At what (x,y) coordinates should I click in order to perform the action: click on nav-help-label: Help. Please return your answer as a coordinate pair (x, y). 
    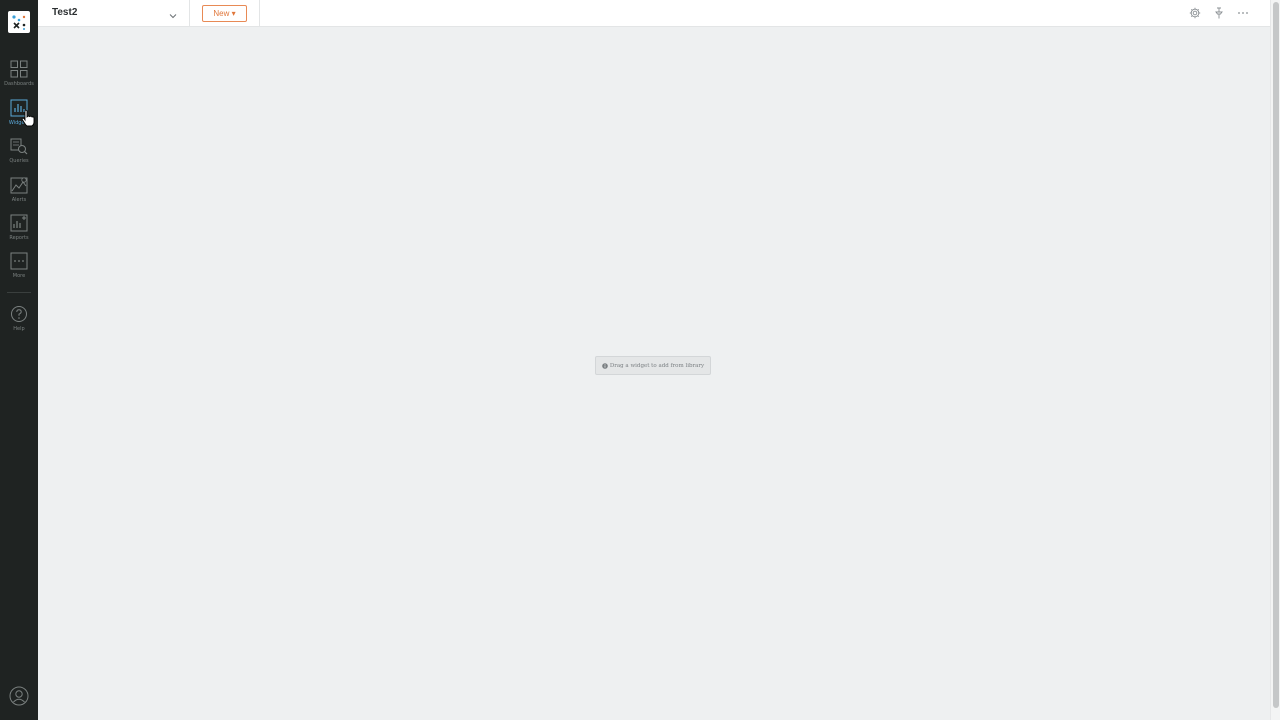
    Looking at the image, I should click on (19, 329).